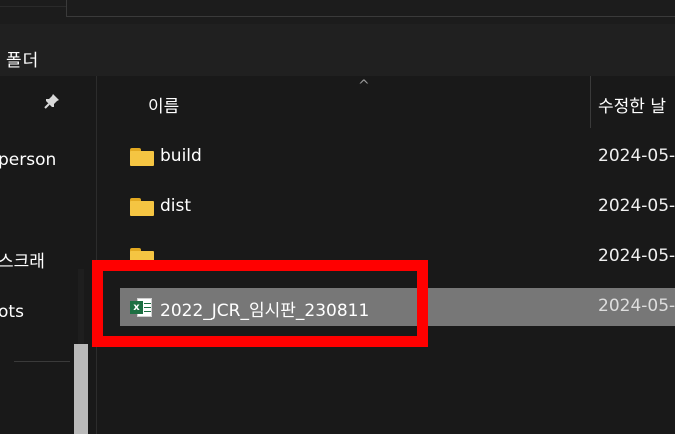 The width and height of the screenshot is (675, 434). Describe the element at coordinates (397, 207) in the screenshot. I see `list-item: dist 2024-05-` at that location.